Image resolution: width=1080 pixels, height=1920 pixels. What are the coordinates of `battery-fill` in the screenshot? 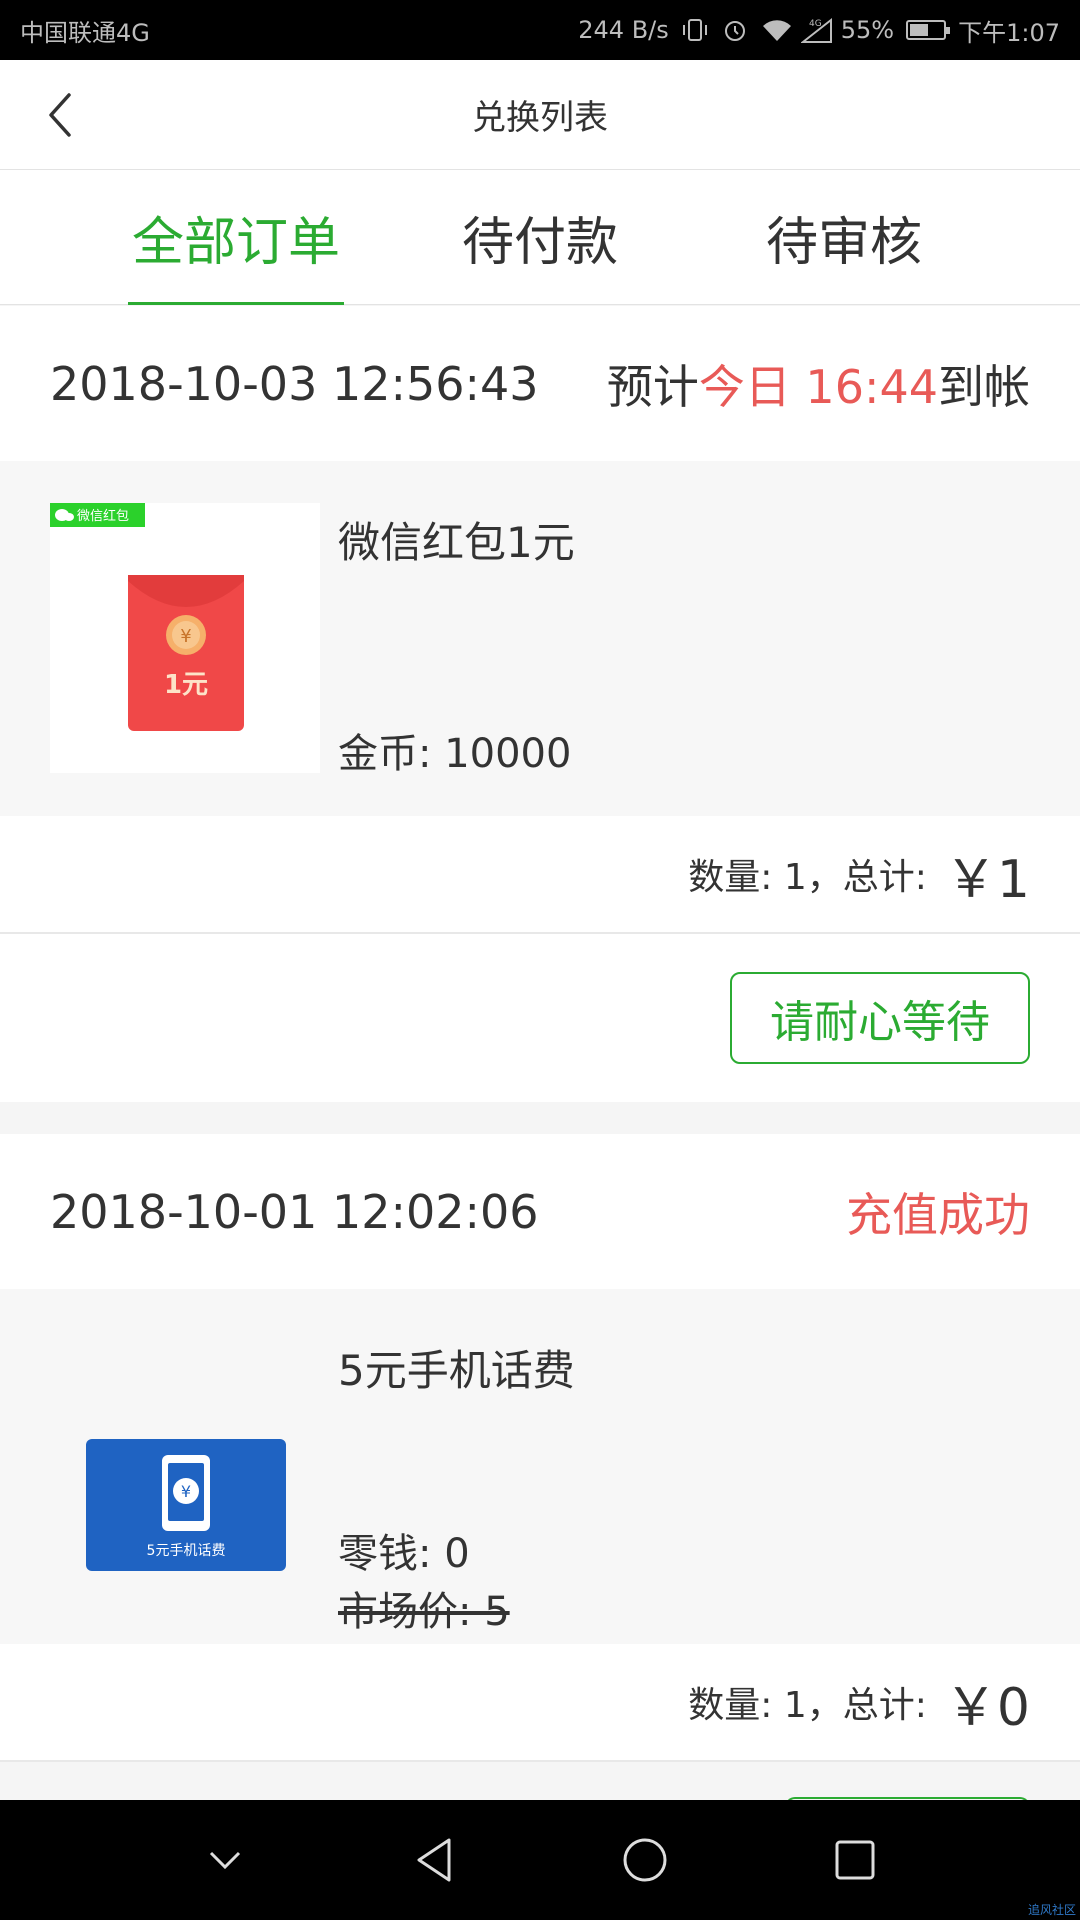 It's located at (919, 30).